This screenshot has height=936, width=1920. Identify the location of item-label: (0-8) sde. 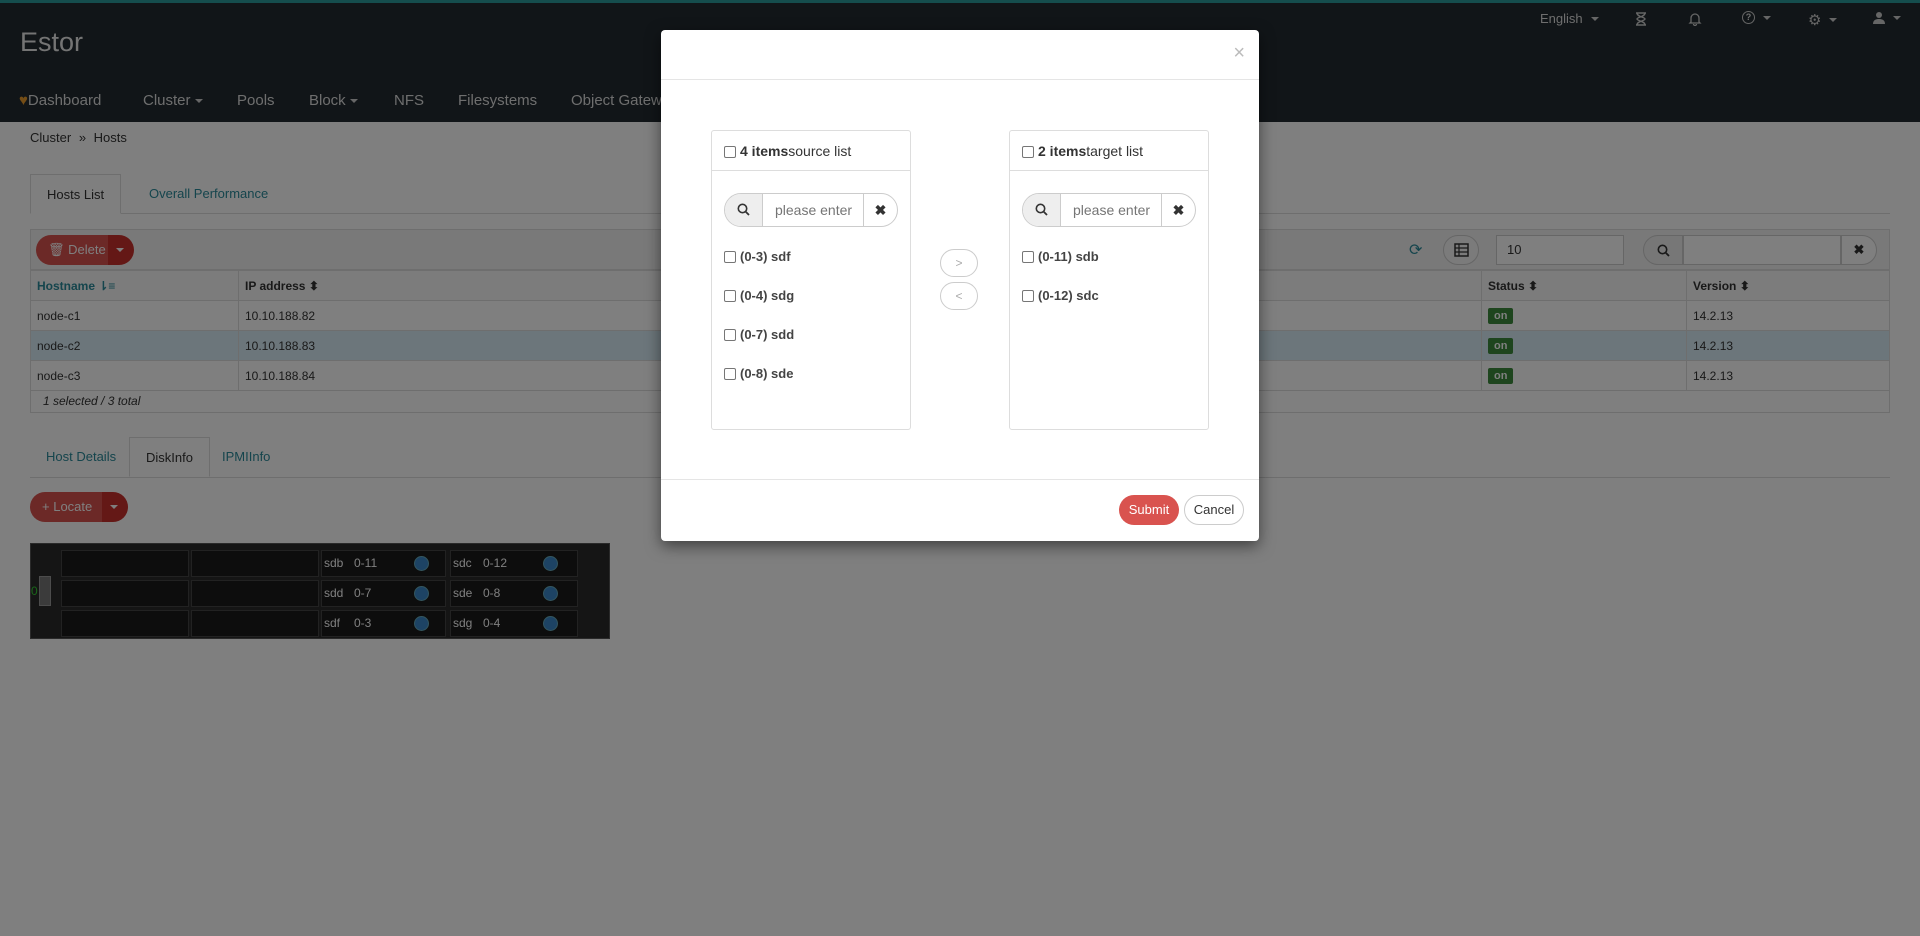
(767, 373).